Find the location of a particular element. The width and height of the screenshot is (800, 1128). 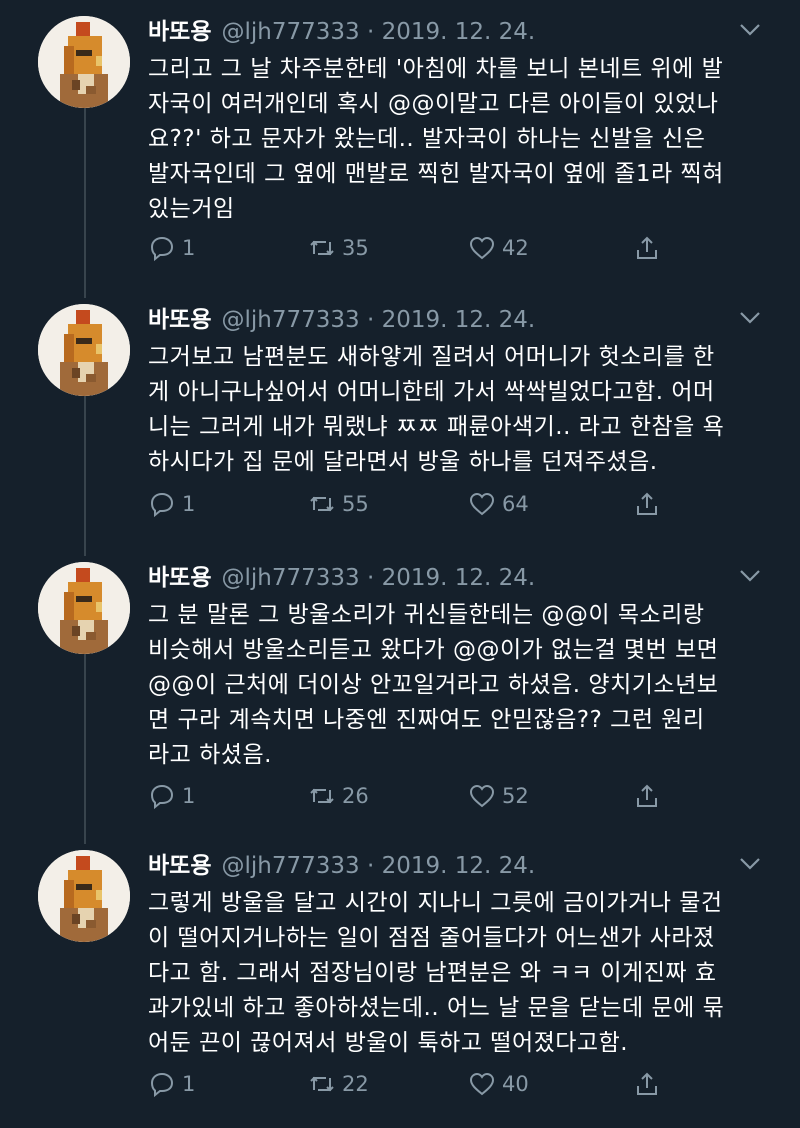

retweet-count: 35 is located at coordinates (355, 248).